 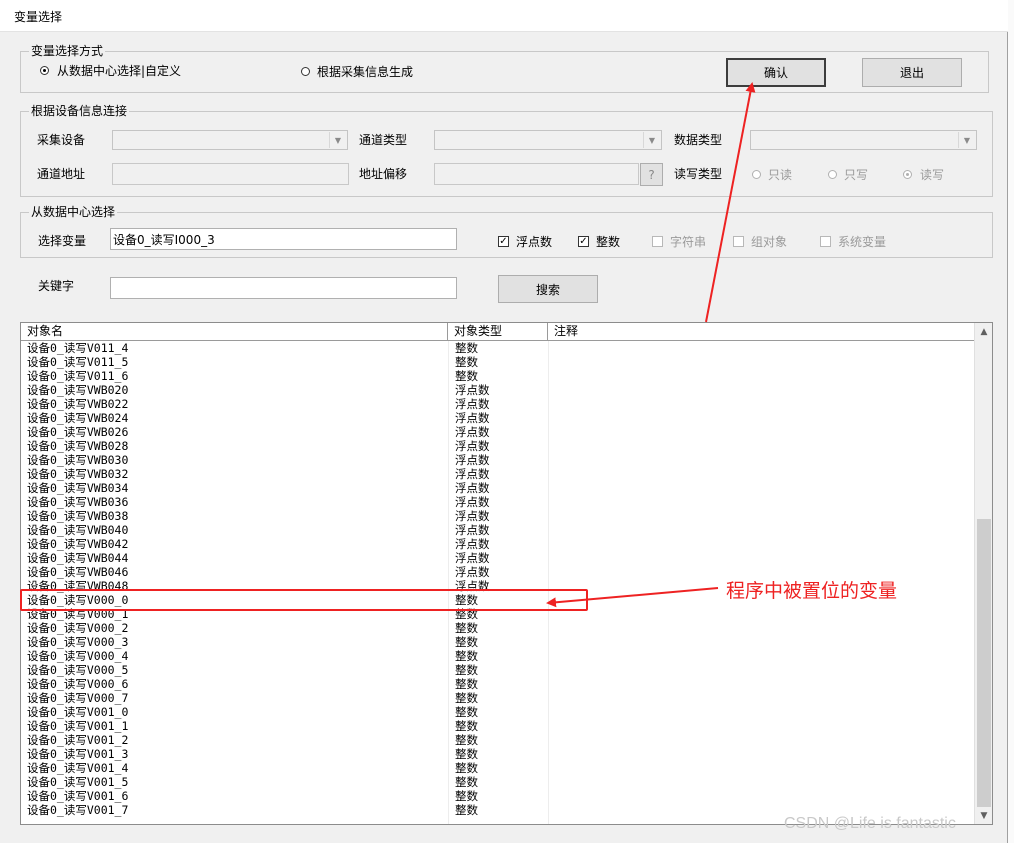 What do you see at coordinates (870, 823) in the screenshot?
I see `watermark: CSDN @Life is fantastic` at bounding box center [870, 823].